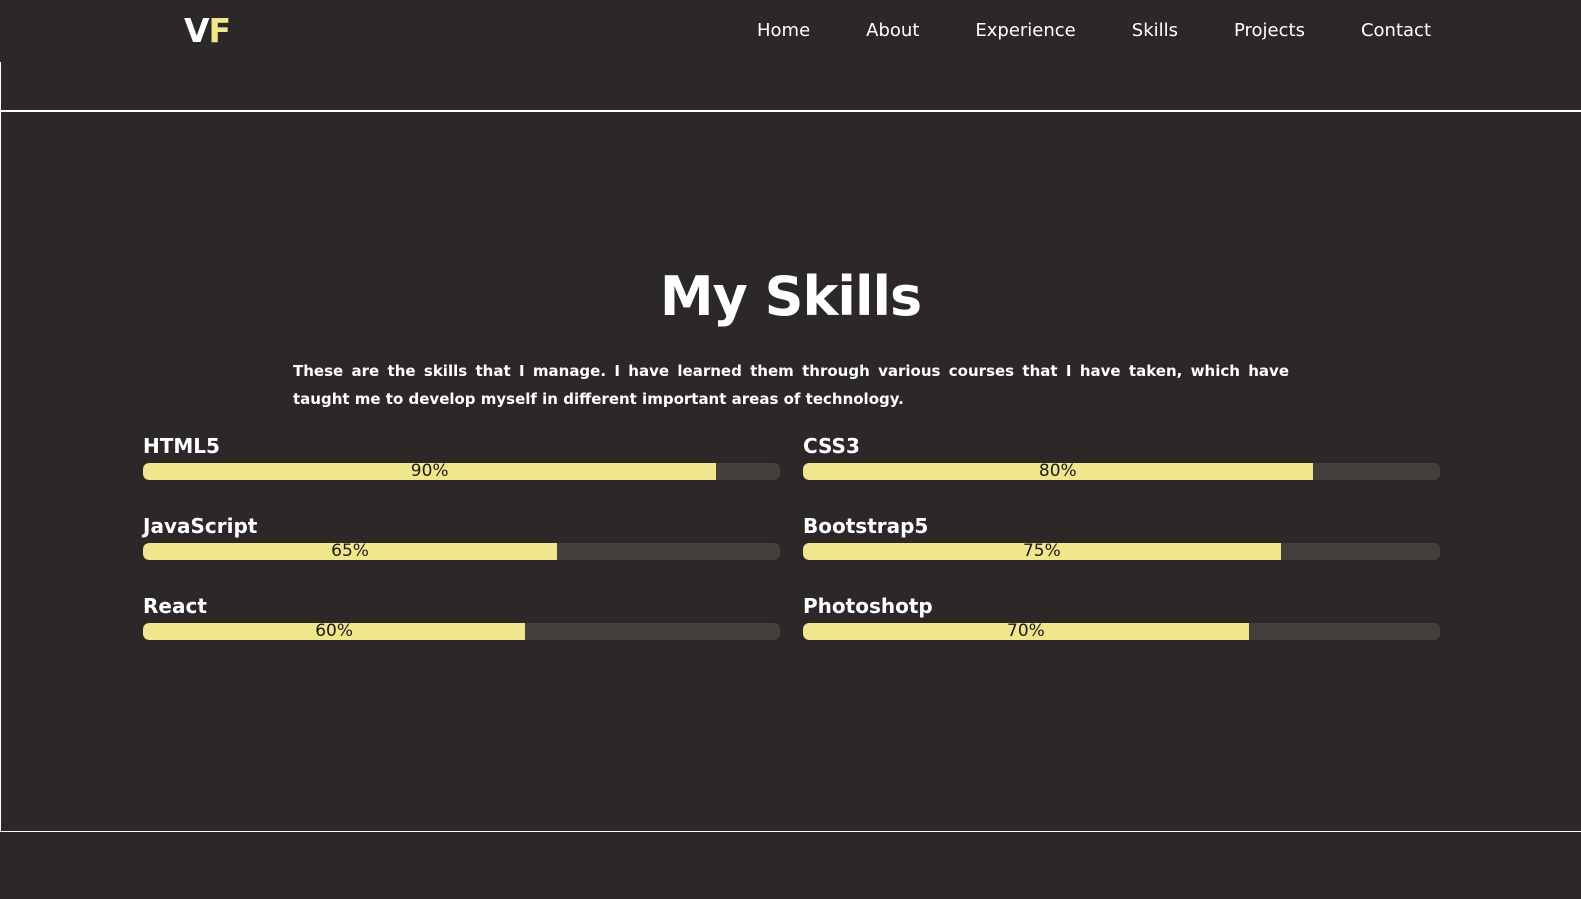 This screenshot has width=1581, height=899. What do you see at coordinates (831, 446) in the screenshot?
I see `skill-name: CSS3` at bounding box center [831, 446].